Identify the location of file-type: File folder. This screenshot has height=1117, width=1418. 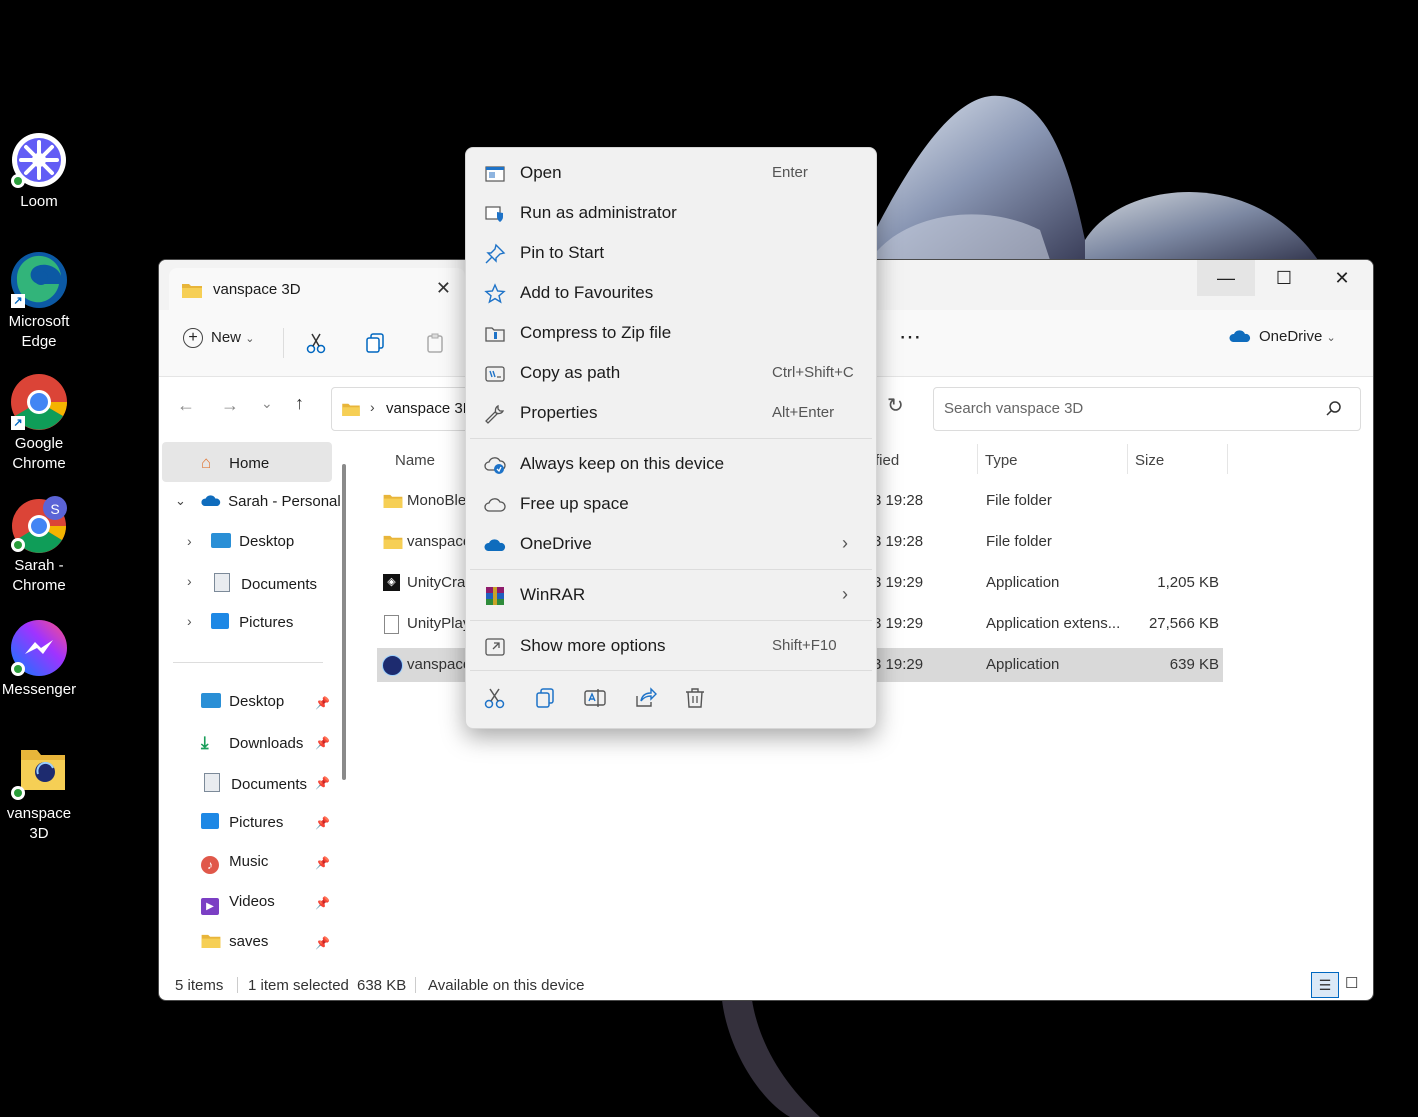
(1019, 541).